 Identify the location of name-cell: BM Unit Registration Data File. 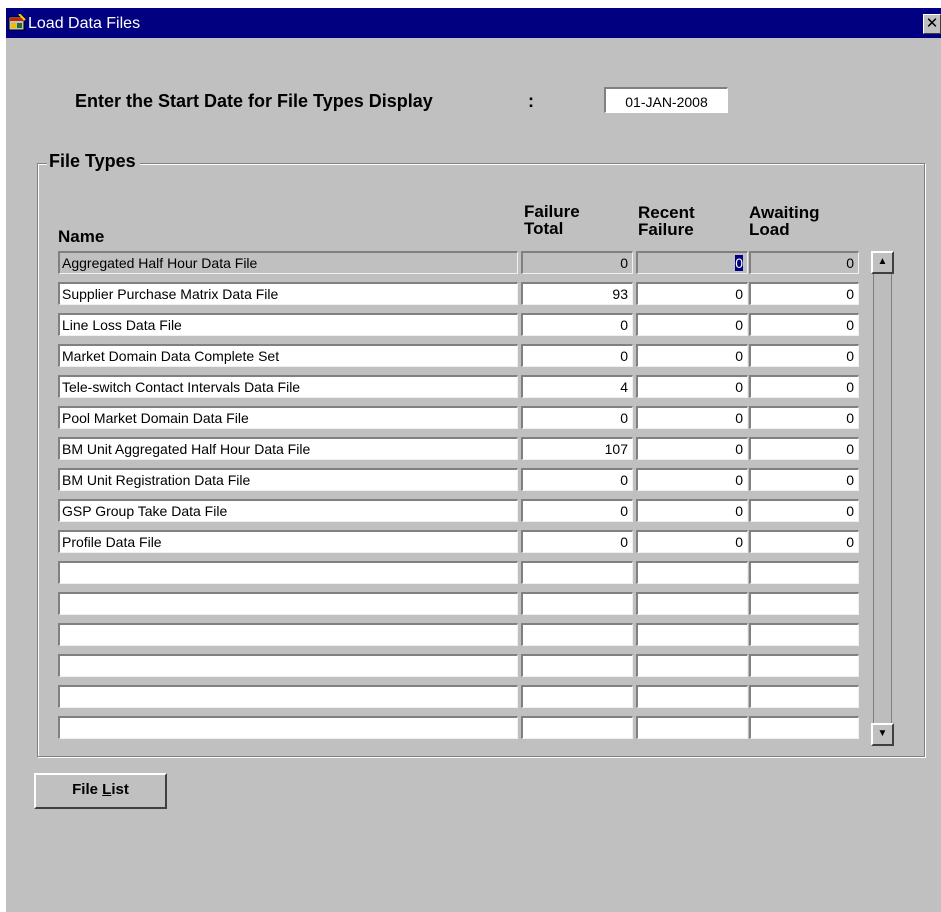
(288, 479).